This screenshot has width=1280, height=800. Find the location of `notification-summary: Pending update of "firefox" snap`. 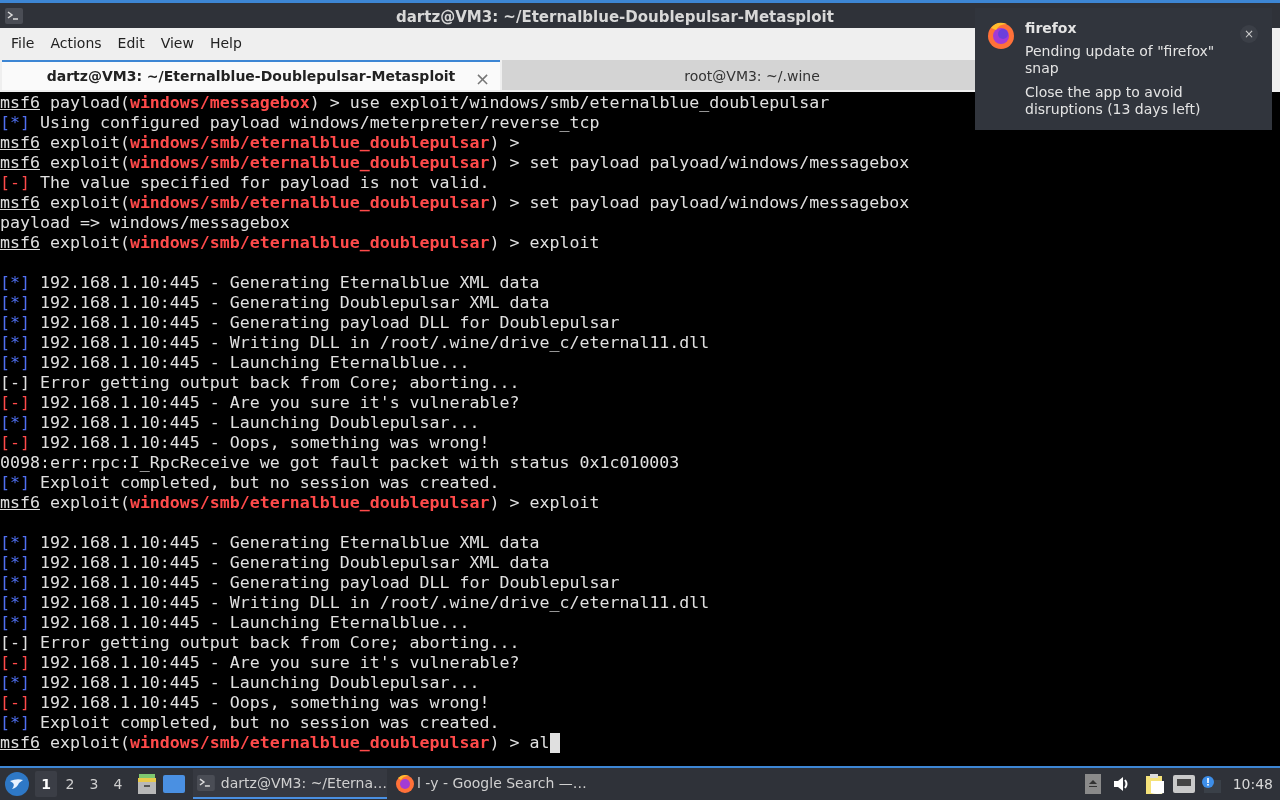

notification-summary: Pending update of "firefox" snap is located at coordinates (1120, 60).